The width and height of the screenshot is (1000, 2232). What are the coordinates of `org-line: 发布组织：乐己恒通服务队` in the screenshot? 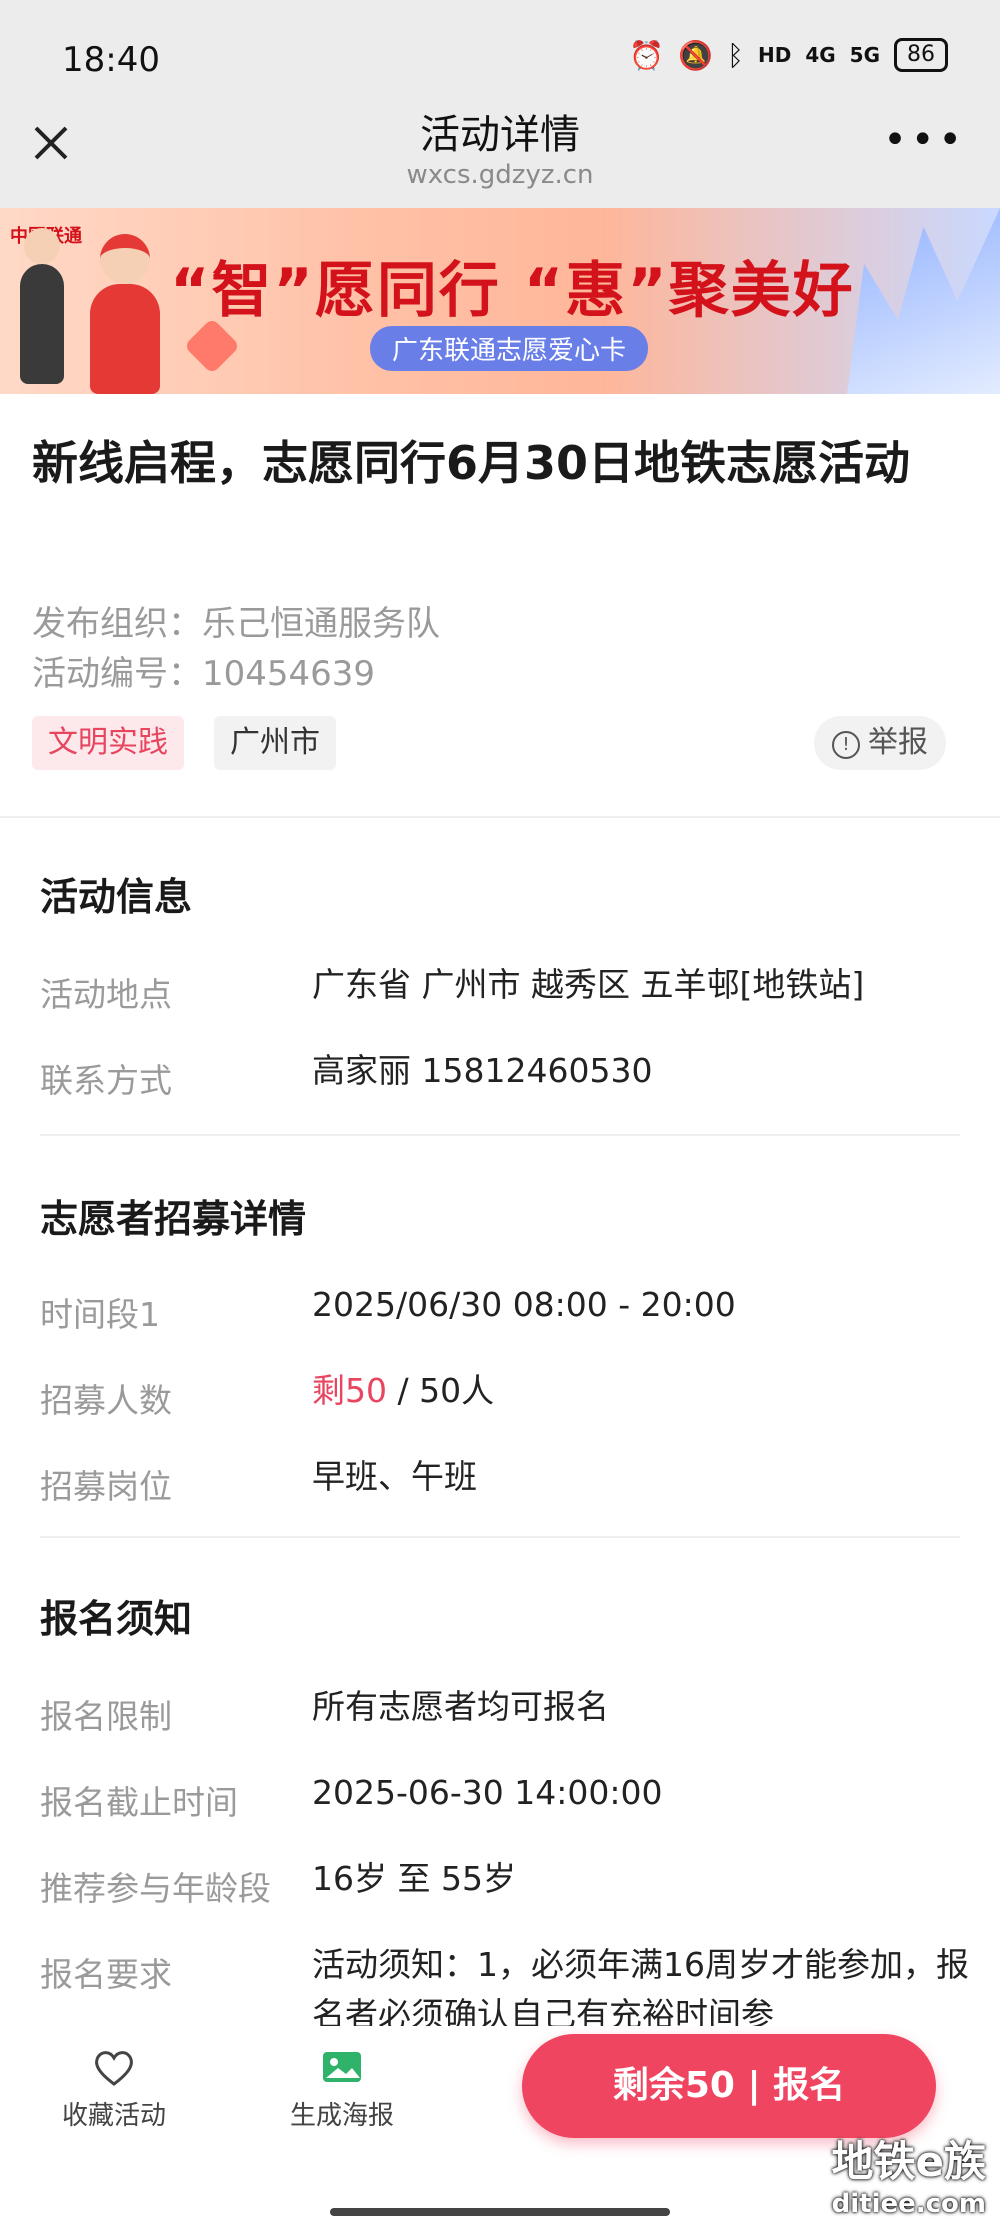 It's located at (236, 620).